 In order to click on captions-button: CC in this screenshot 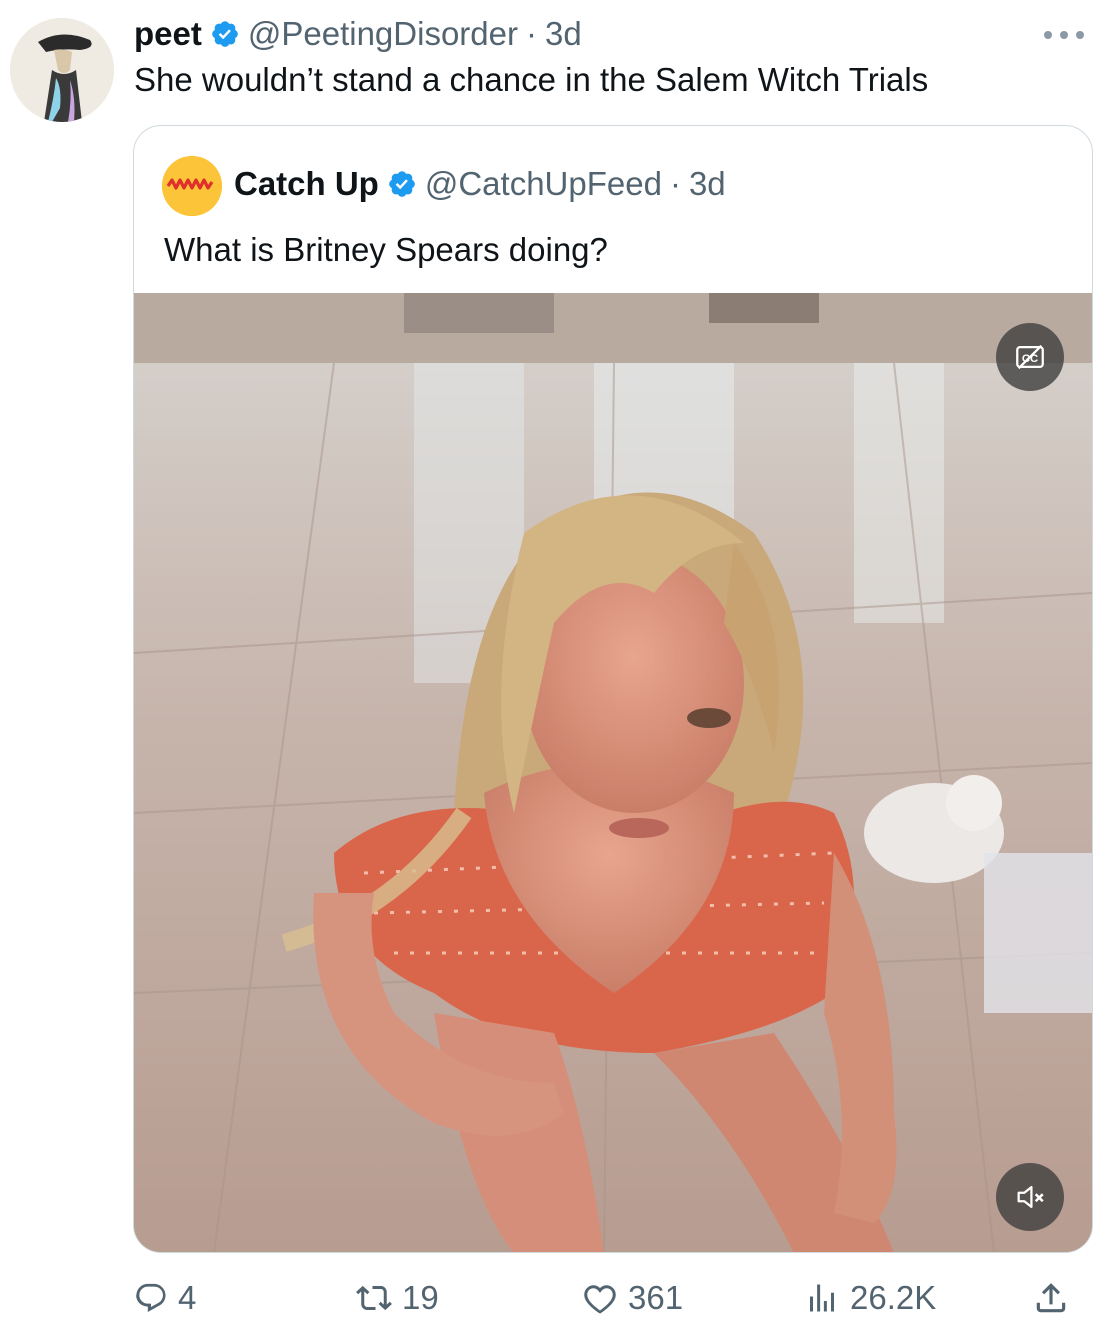, I will do `click(1030, 357)`.